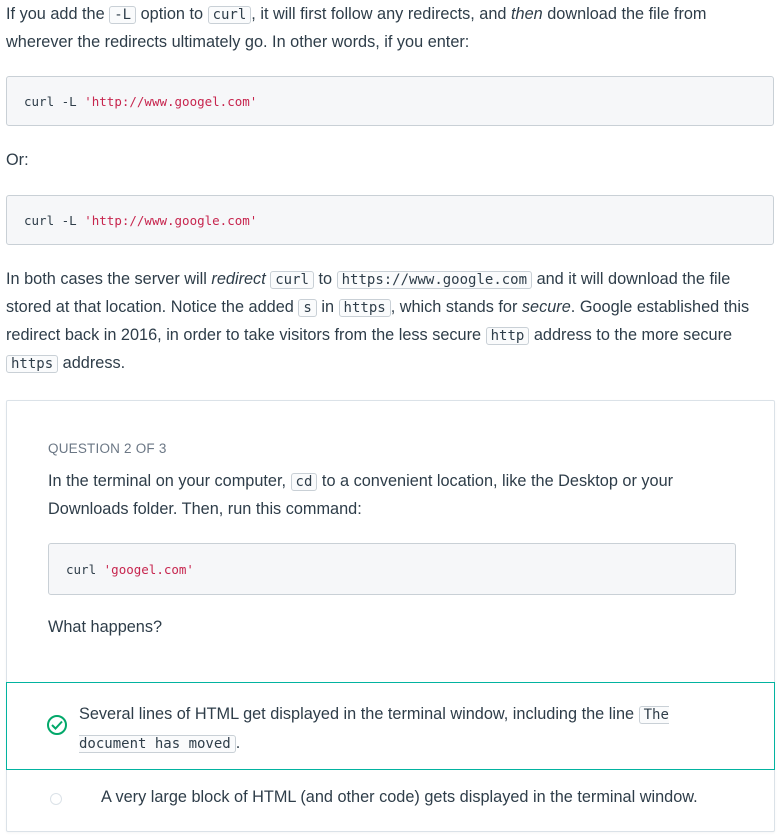 The width and height of the screenshot is (781, 835). I want to click on check-circle-icon, so click(57, 725).